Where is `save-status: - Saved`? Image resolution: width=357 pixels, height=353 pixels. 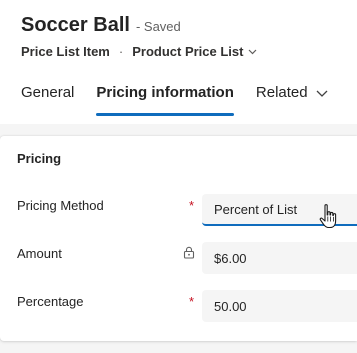 save-status: - Saved is located at coordinates (158, 26).